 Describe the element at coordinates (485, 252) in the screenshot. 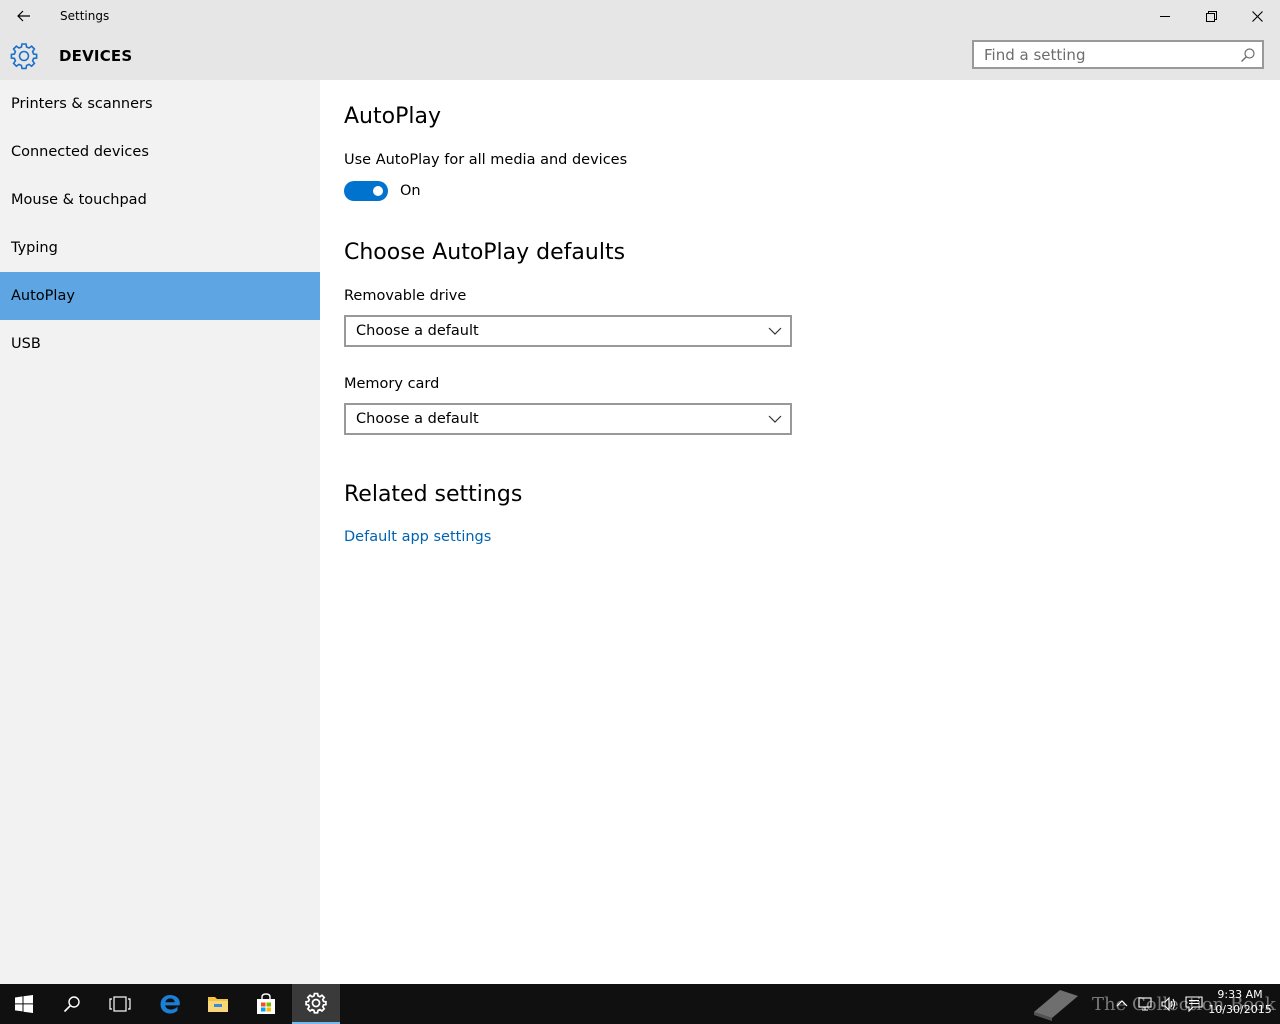

I see `section-title-defaults: Choose AutoPlay defaults` at that location.